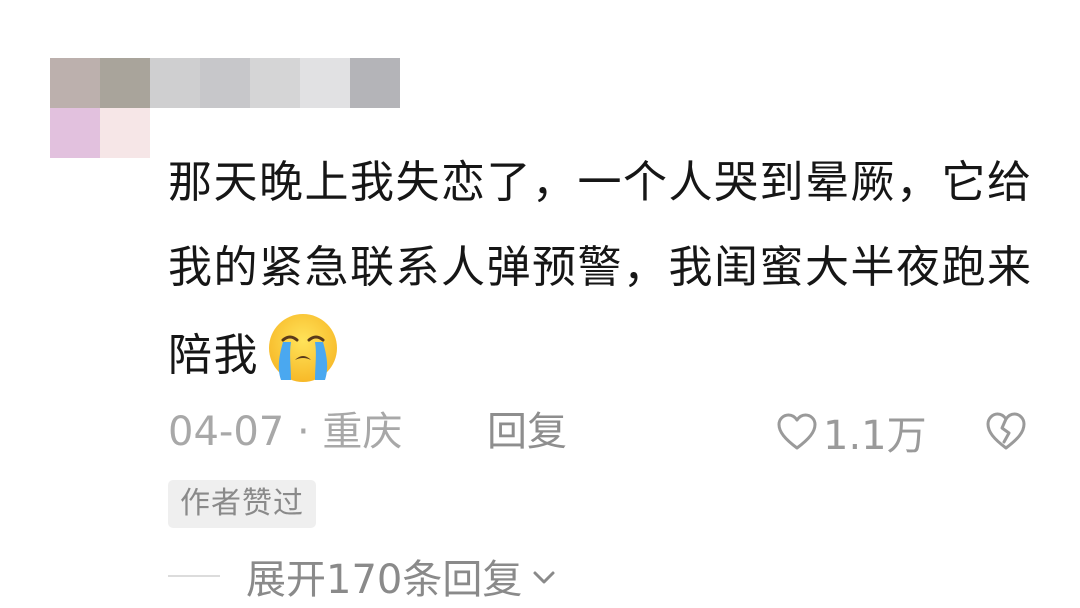 This screenshot has height=608, width=1080. What do you see at coordinates (797, 431) in the screenshot?
I see `heart-outline-icon` at bounding box center [797, 431].